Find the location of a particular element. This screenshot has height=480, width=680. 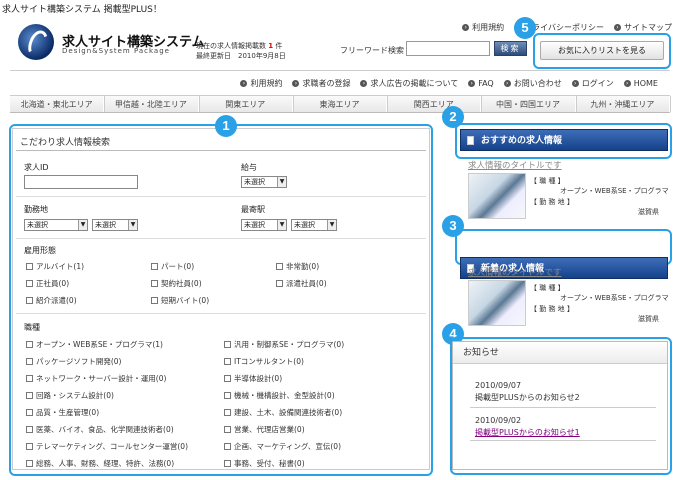

recommended-jobs-heading: おすすめの求人情報 is located at coordinates (564, 140).